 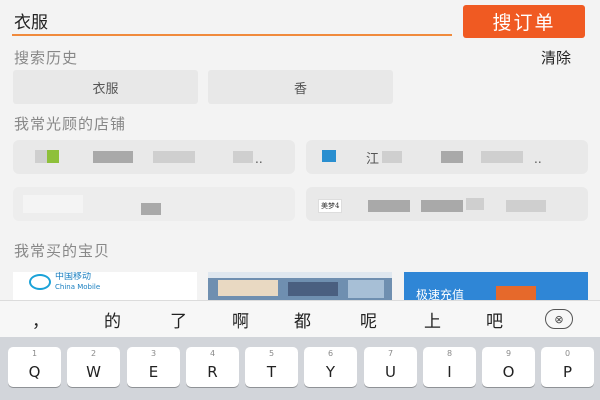 I want to click on search-bar: 搜订单, so click(x=300, y=22).